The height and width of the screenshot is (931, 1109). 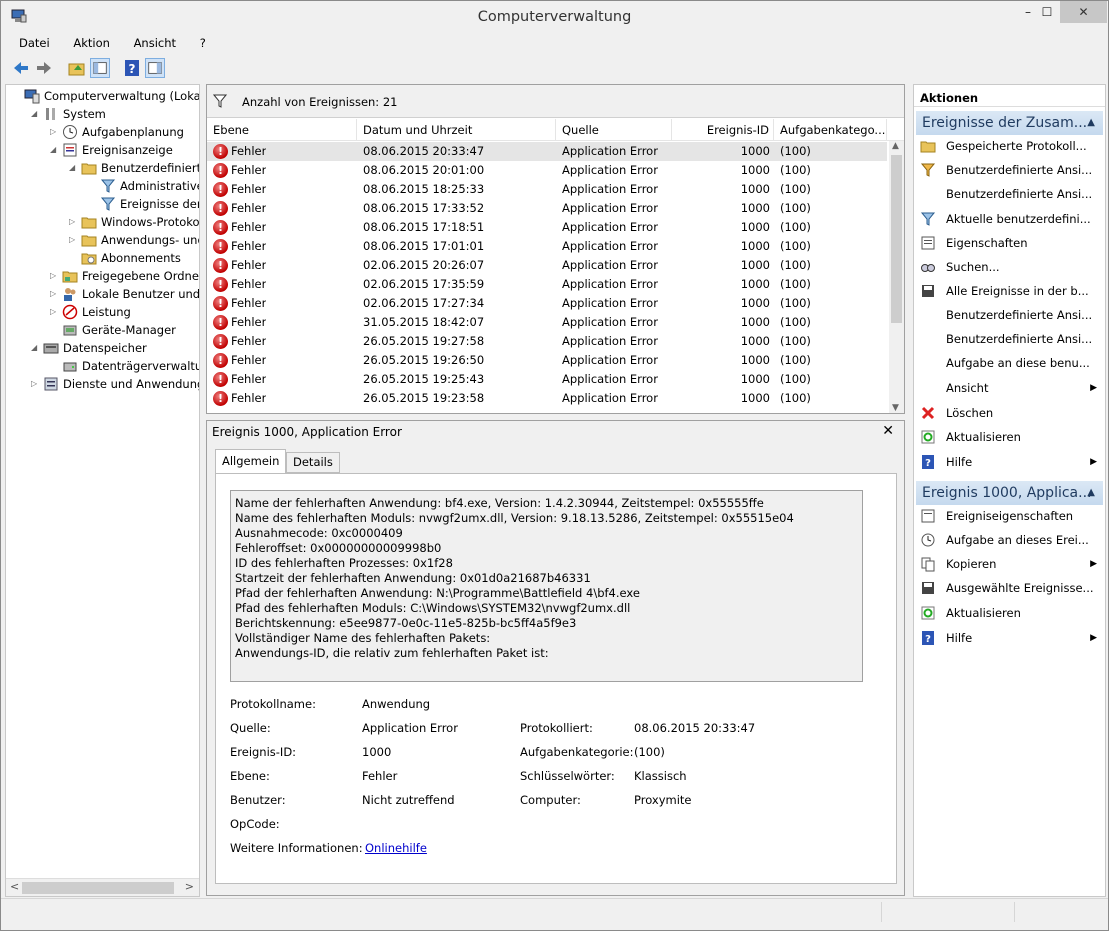 What do you see at coordinates (424, 227) in the screenshot?
I see `cell-datum: 08.06.2015 17:18:51` at bounding box center [424, 227].